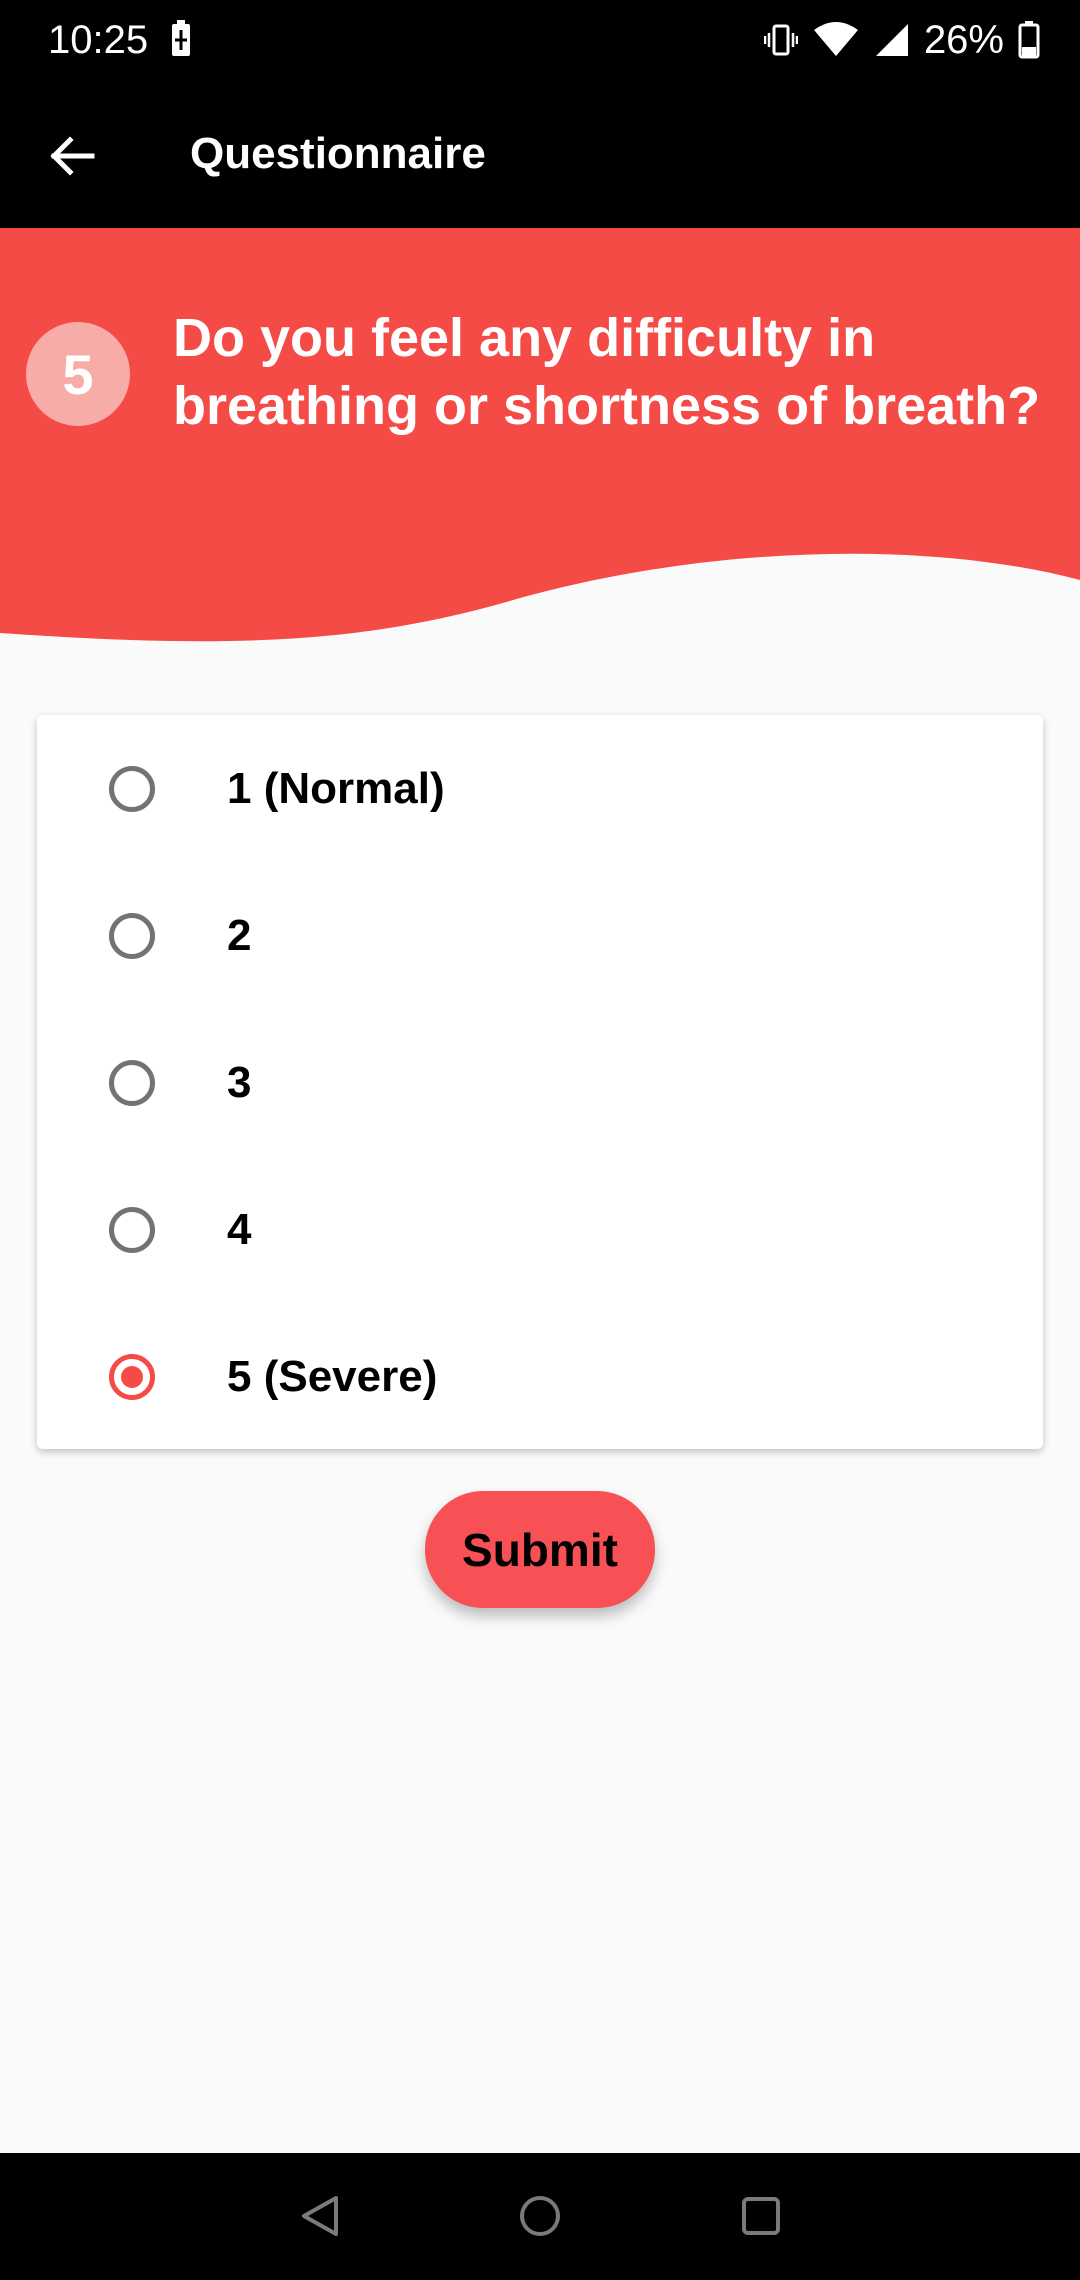  I want to click on option-row: 5 (Severe), so click(540, 1376).